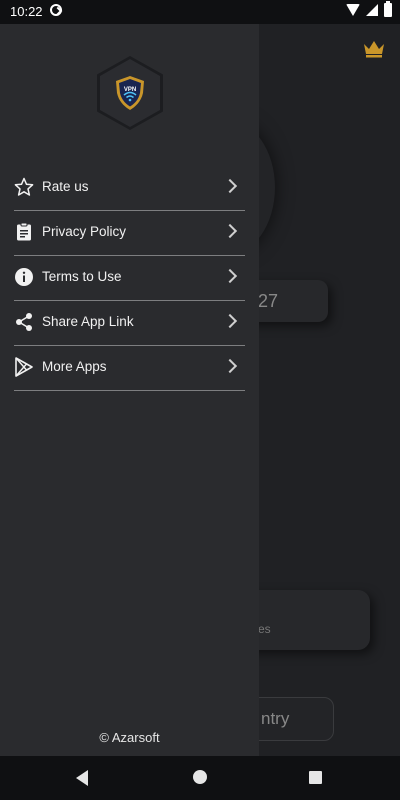  What do you see at coordinates (84, 231) in the screenshot?
I see `menu-item-label: Privacy Policy` at bounding box center [84, 231].